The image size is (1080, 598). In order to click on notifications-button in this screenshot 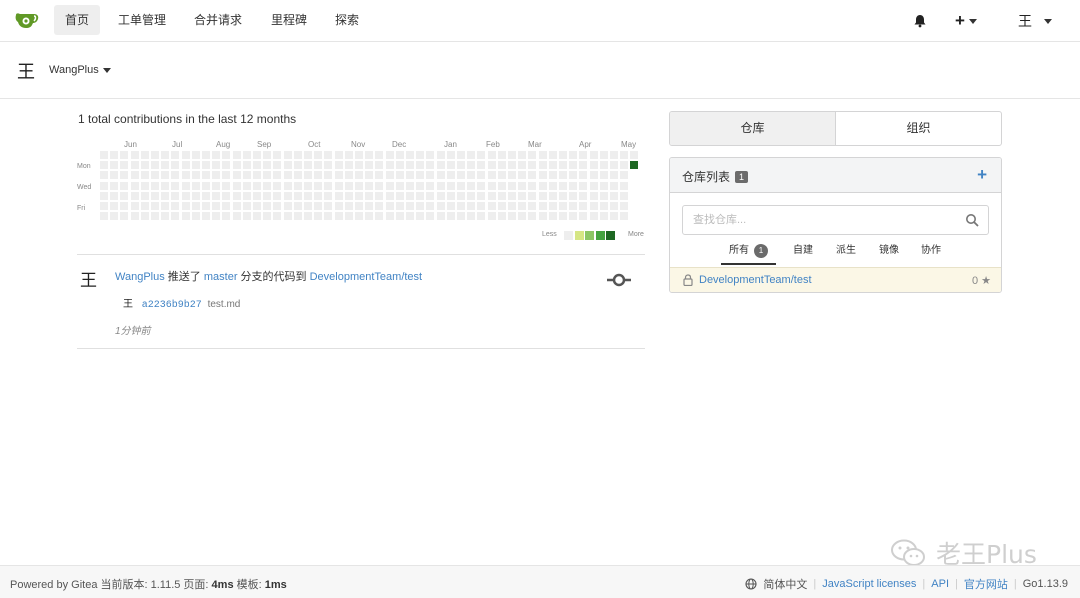, I will do `click(920, 21)`.